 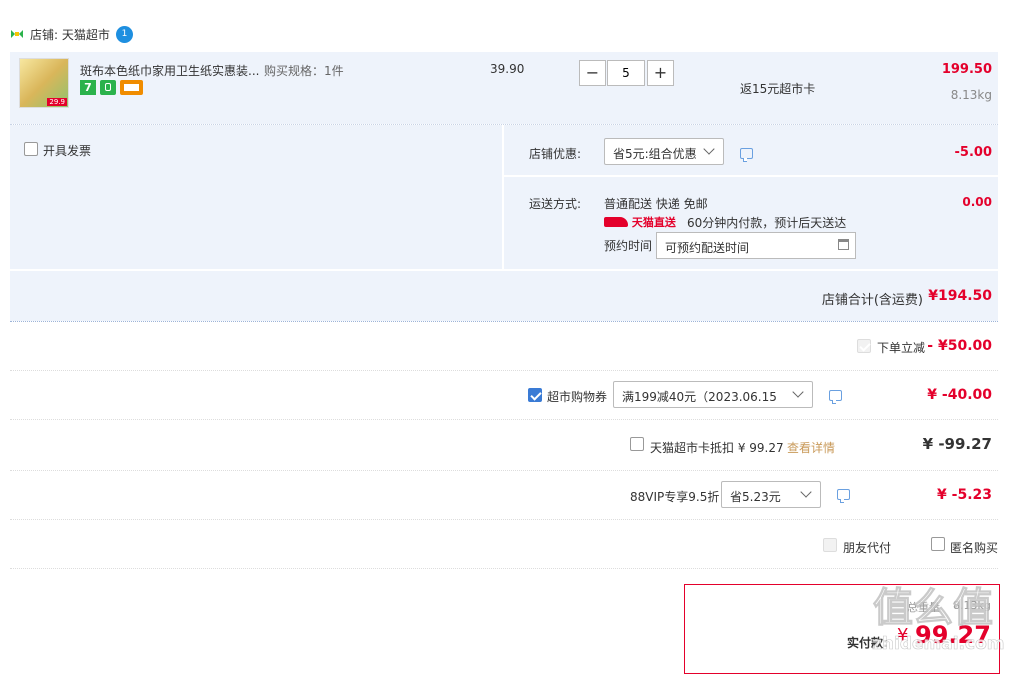 What do you see at coordinates (778, 89) in the screenshot?
I see `promo-text: 返15元超市卡` at bounding box center [778, 89].